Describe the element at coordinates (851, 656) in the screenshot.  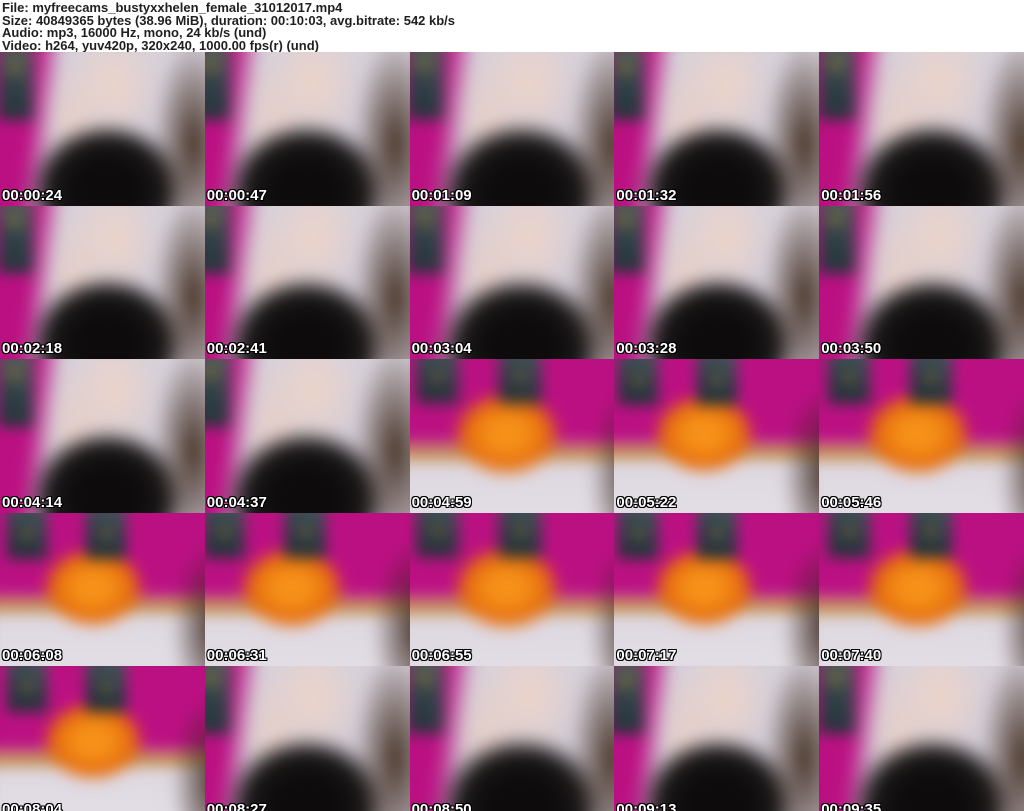
I see `timestamp-overlay: 00:07:40` at that location.